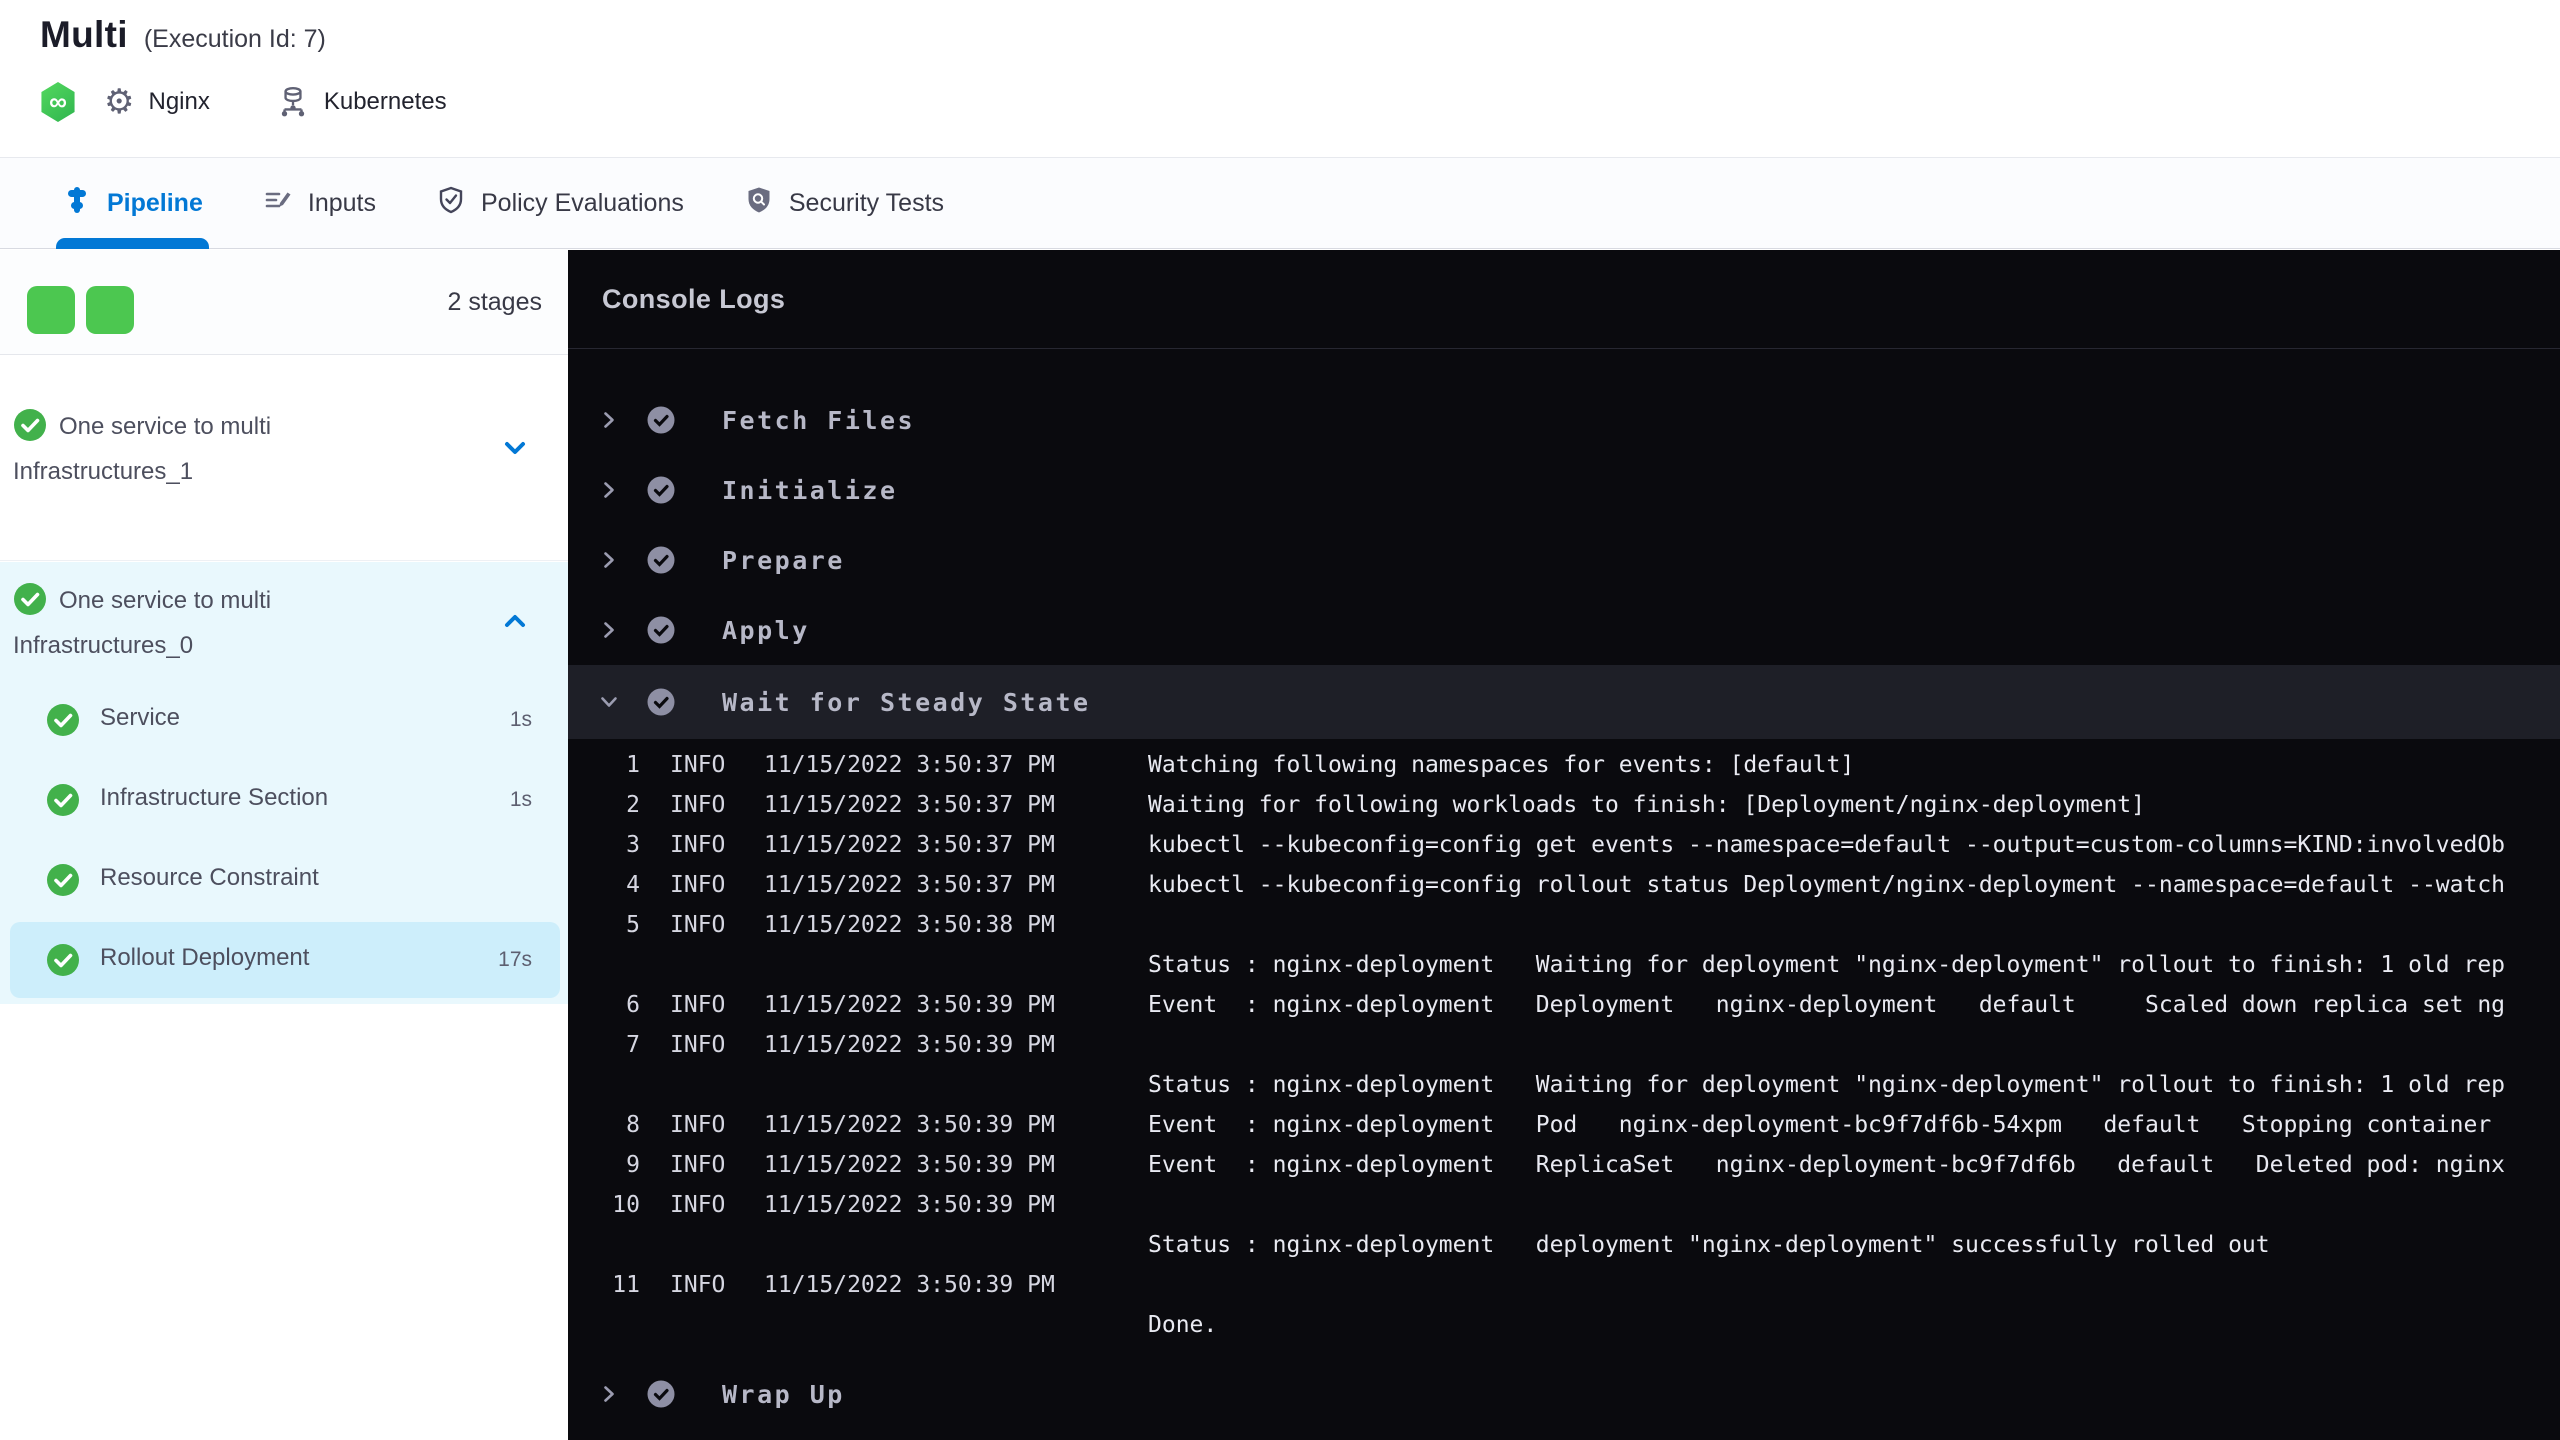 The width and height of the screenshot is (2560, 1440). What do you see at coordinates (759, 203) in the screenshot?
I see `shield-search-icon` at bounding box center [759, 203].